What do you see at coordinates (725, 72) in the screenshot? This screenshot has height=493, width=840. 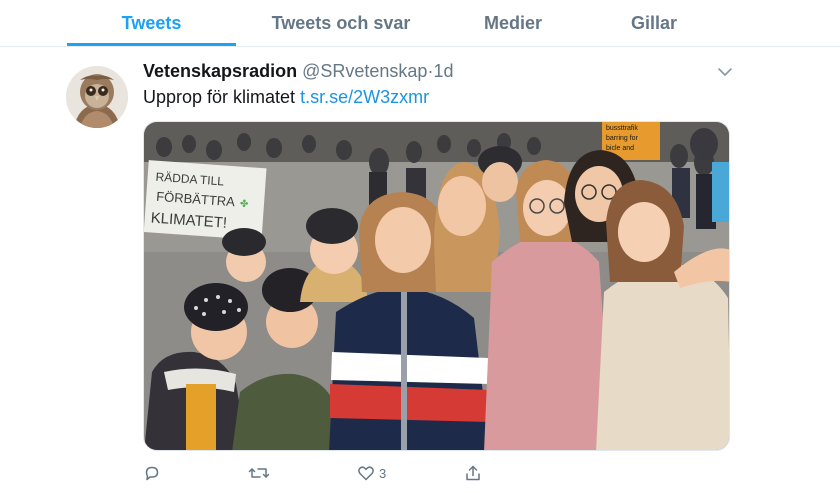 I see `chevron-down-icon` at bounding box center [725, 72].